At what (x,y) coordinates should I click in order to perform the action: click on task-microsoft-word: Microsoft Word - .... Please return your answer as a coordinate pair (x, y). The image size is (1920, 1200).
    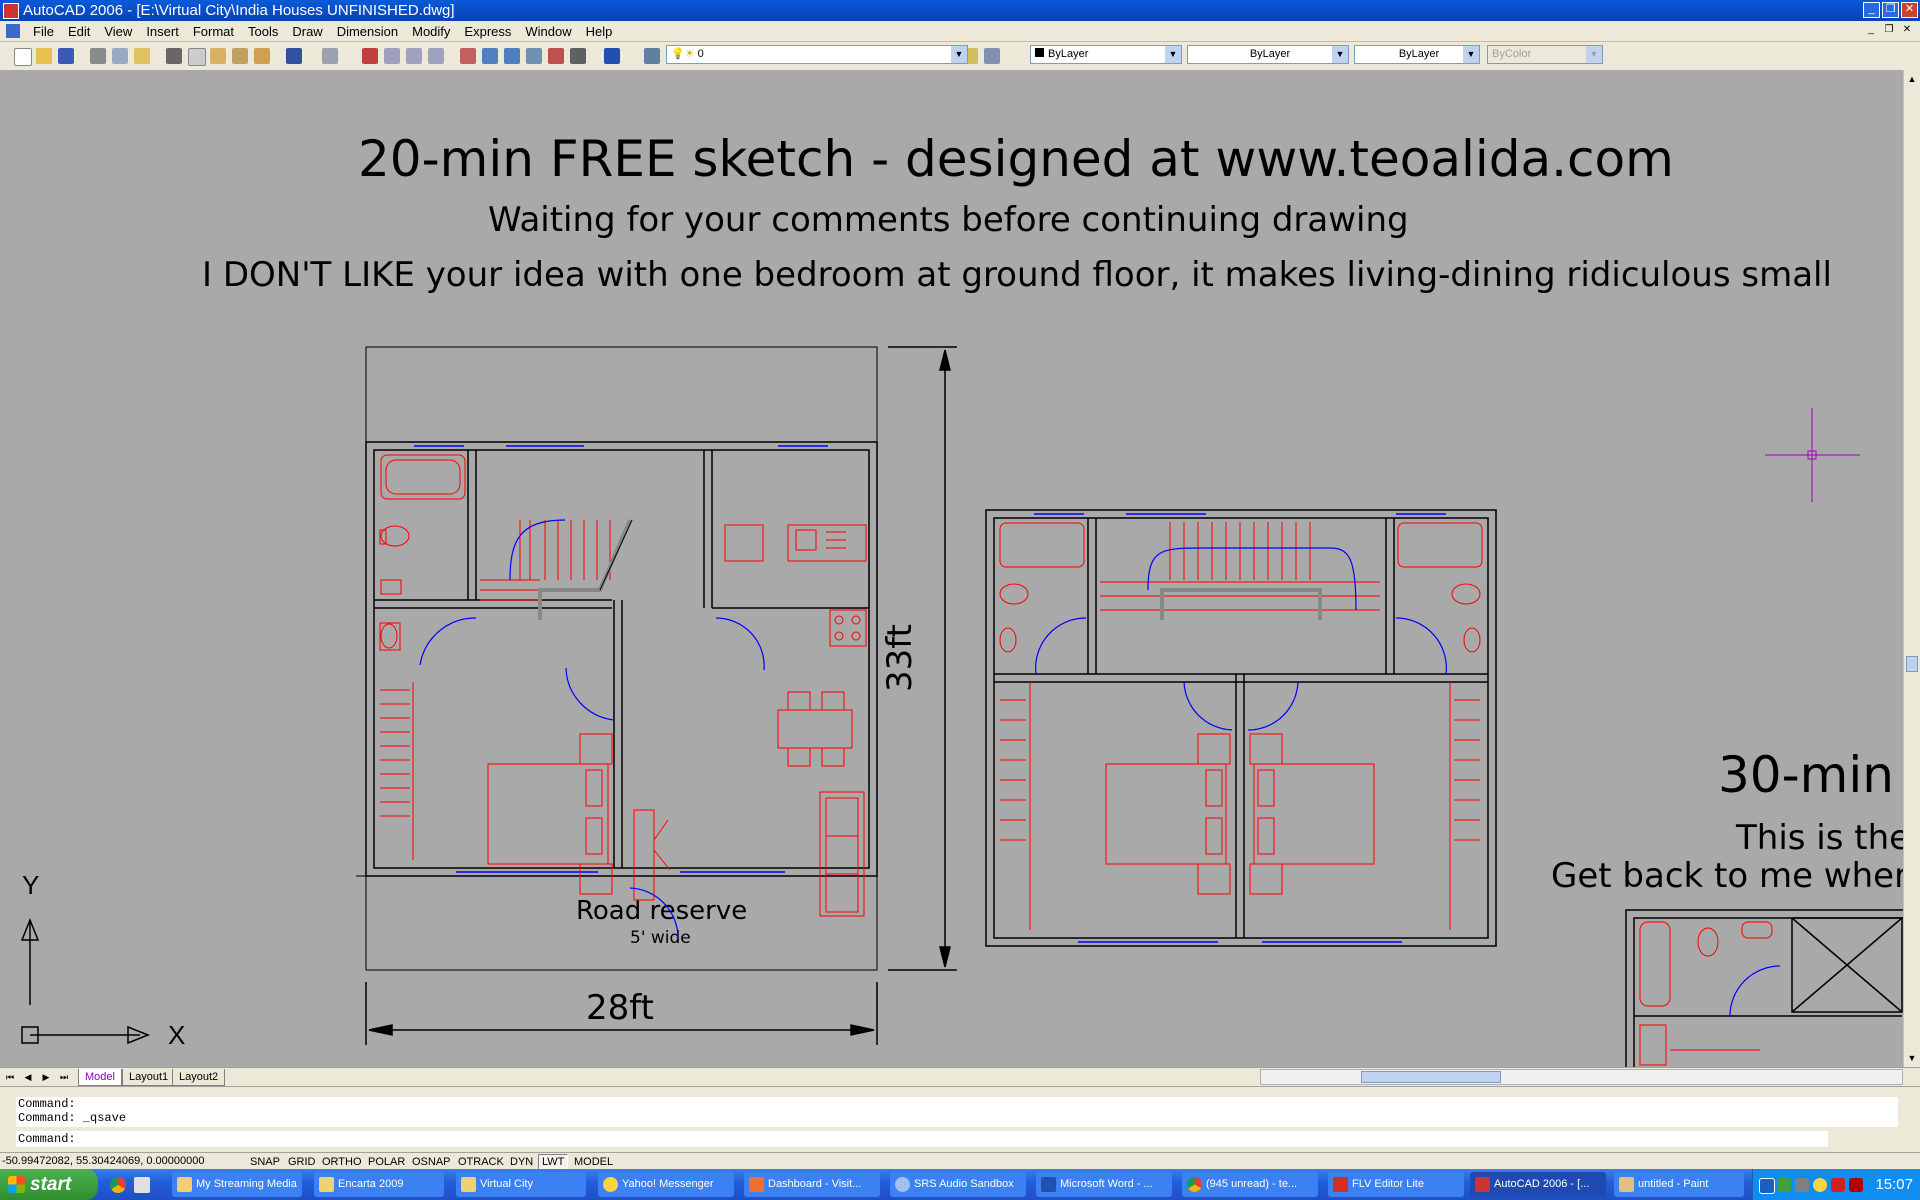
    Looking at the image, I should click on (1104, 1184).